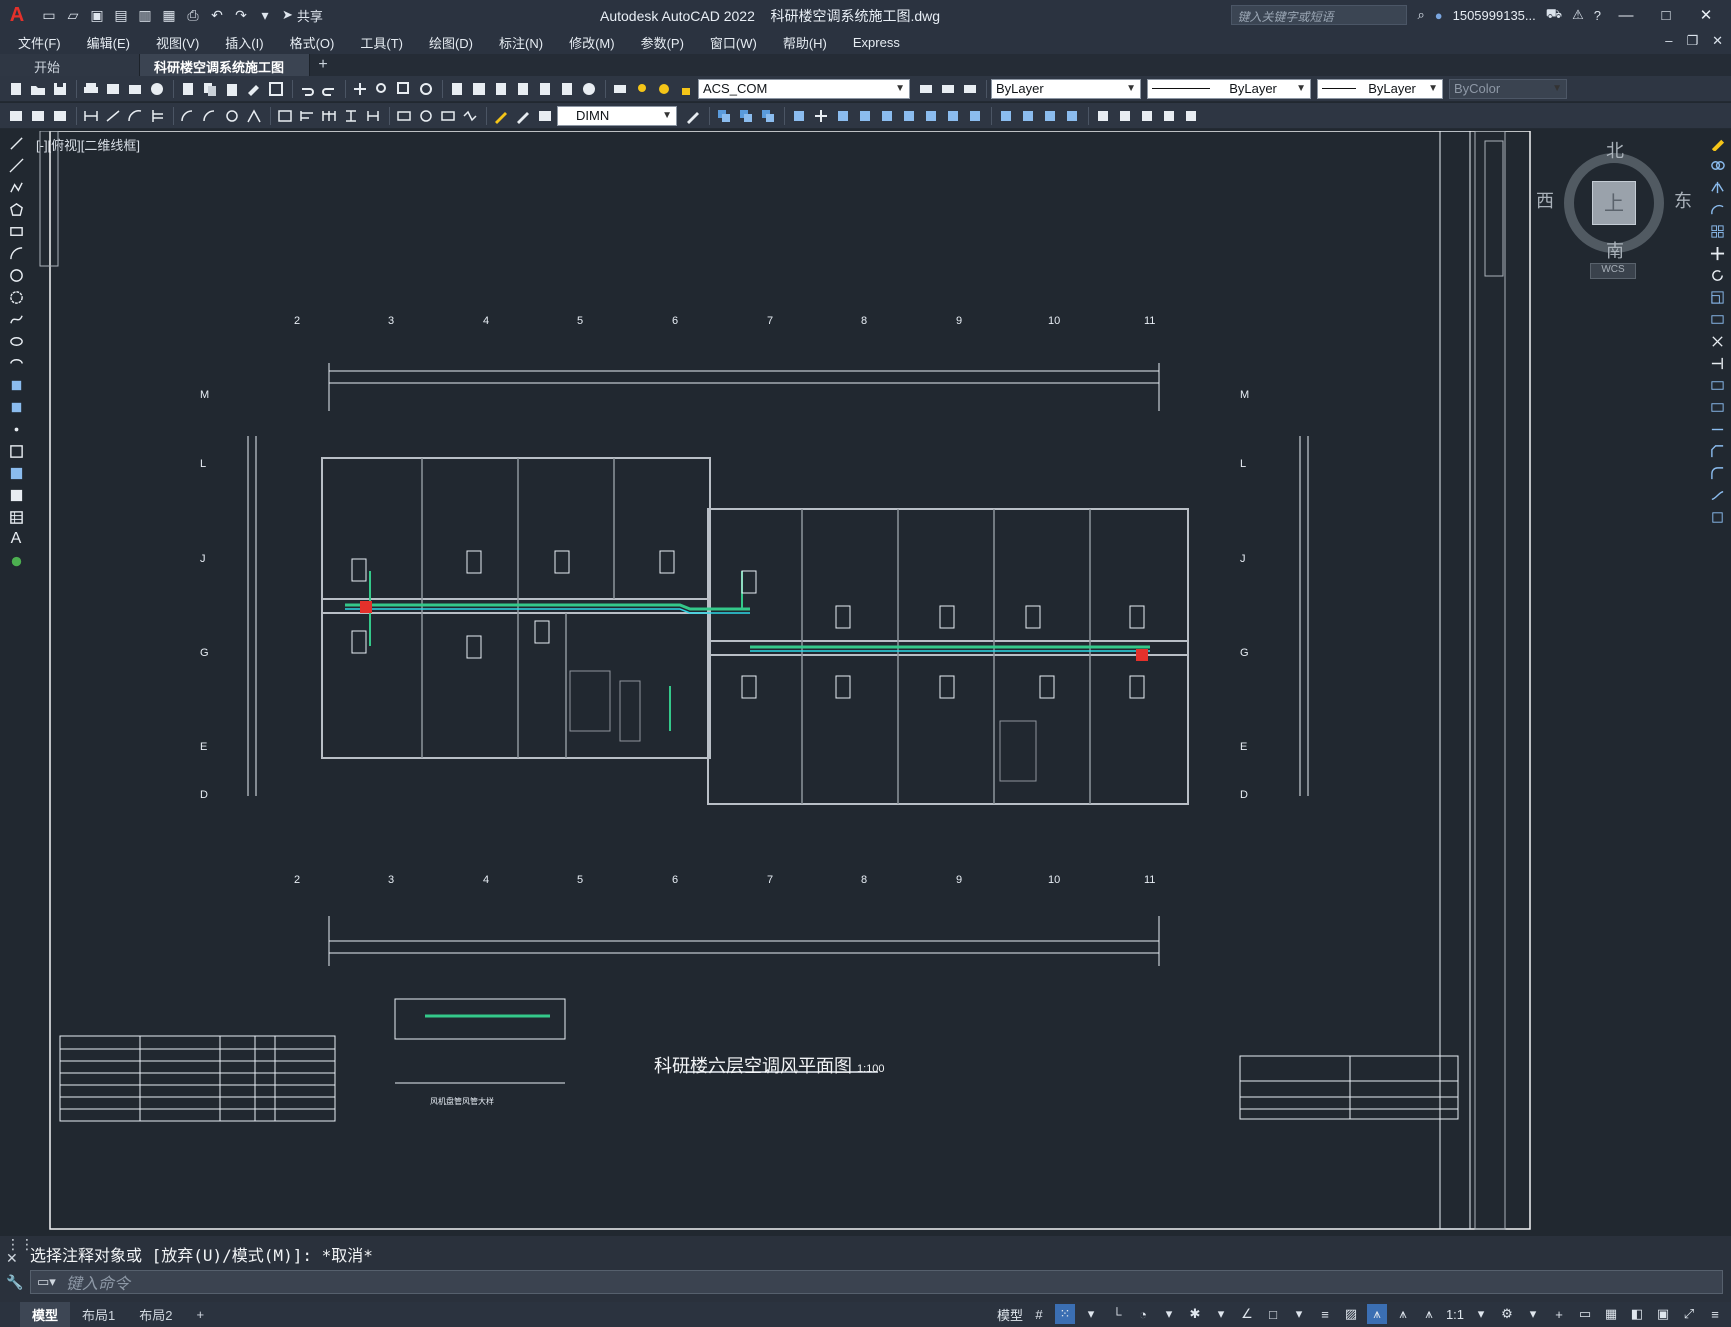 Image resolution: width=1731 pixels, height=1327 pixels. What do you see at coordinates (592, 42) in the screenshot?
I see `menu-modify: 修改(M)` at bounding box center [592, 42].